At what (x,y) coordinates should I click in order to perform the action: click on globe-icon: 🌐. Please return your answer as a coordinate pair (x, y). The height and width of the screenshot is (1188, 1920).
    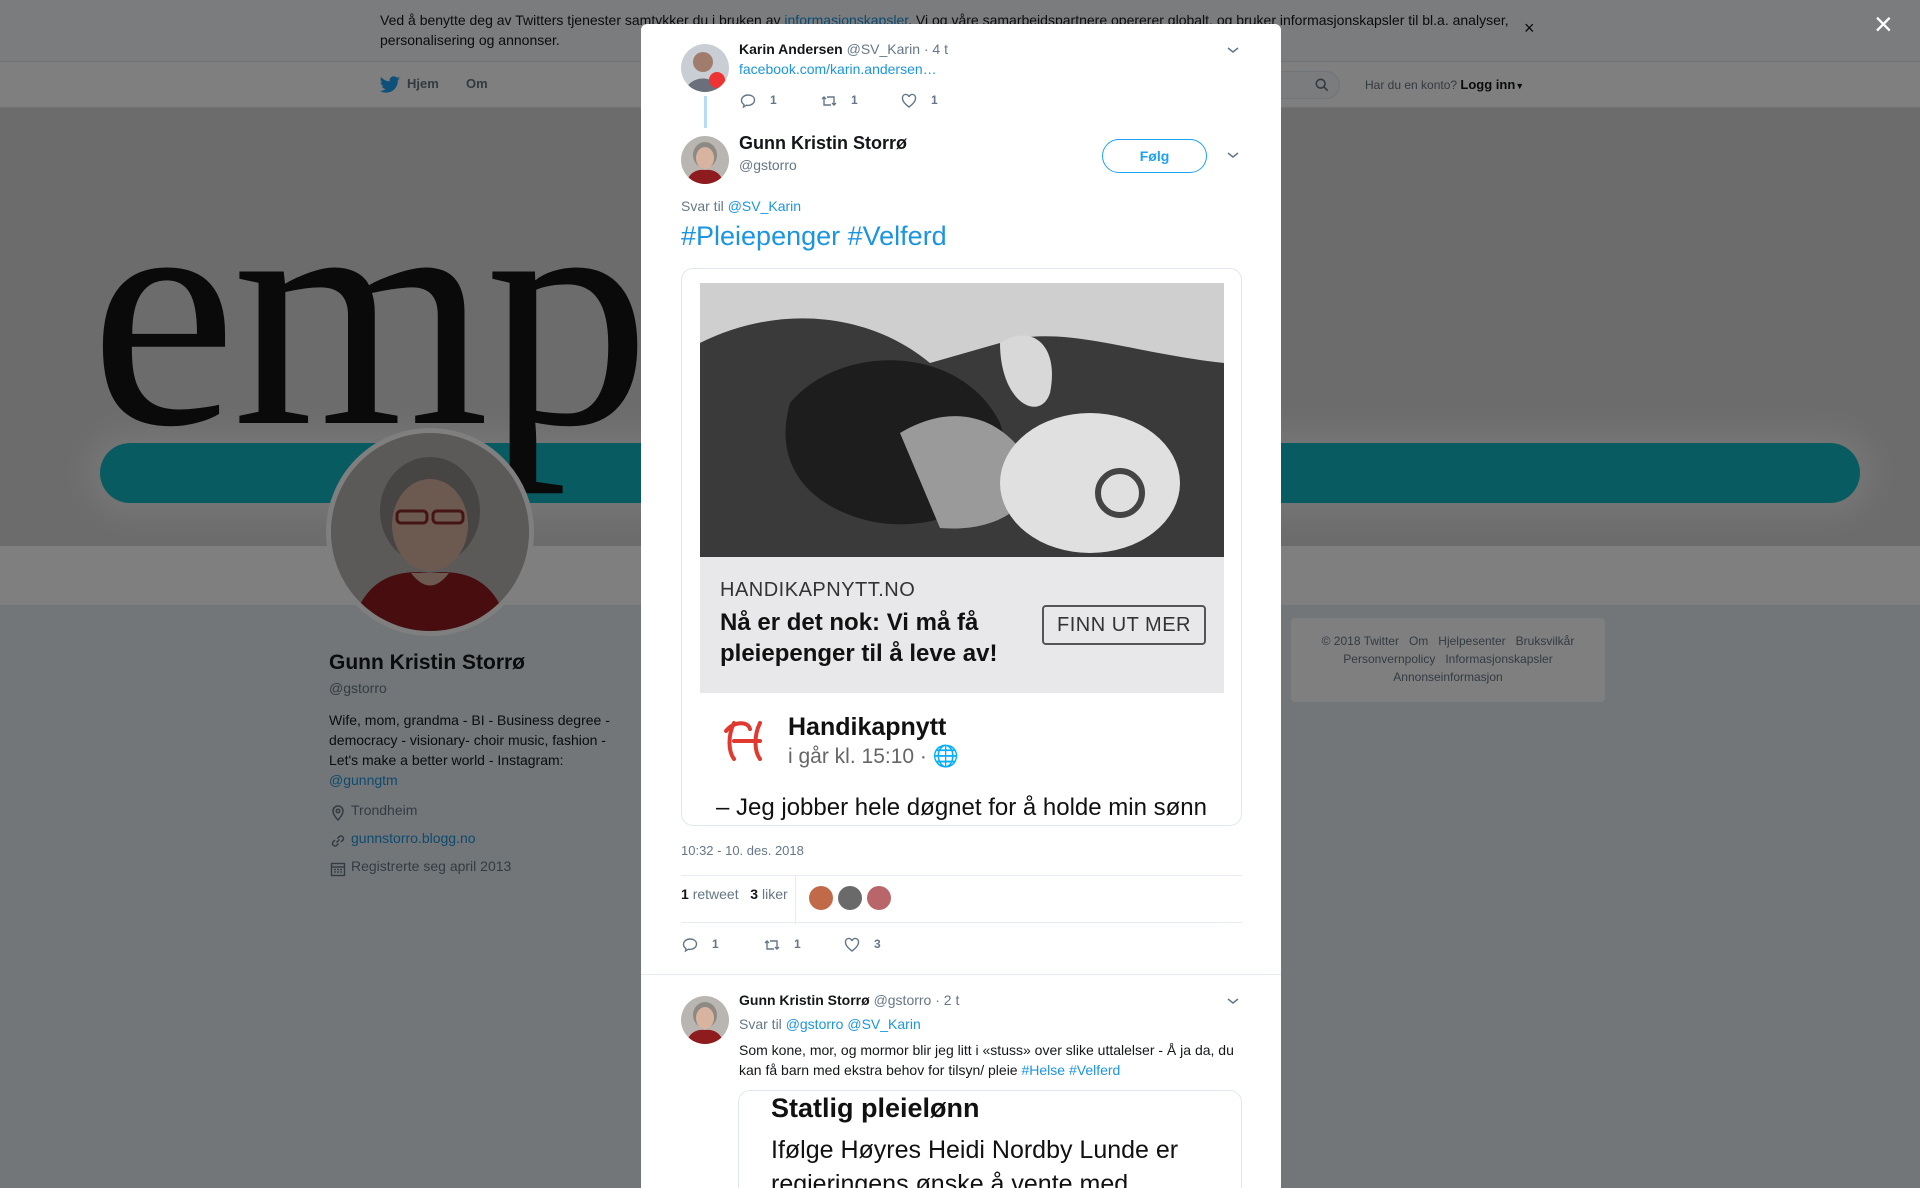
    Looking at the image, I should click on (945, 756).